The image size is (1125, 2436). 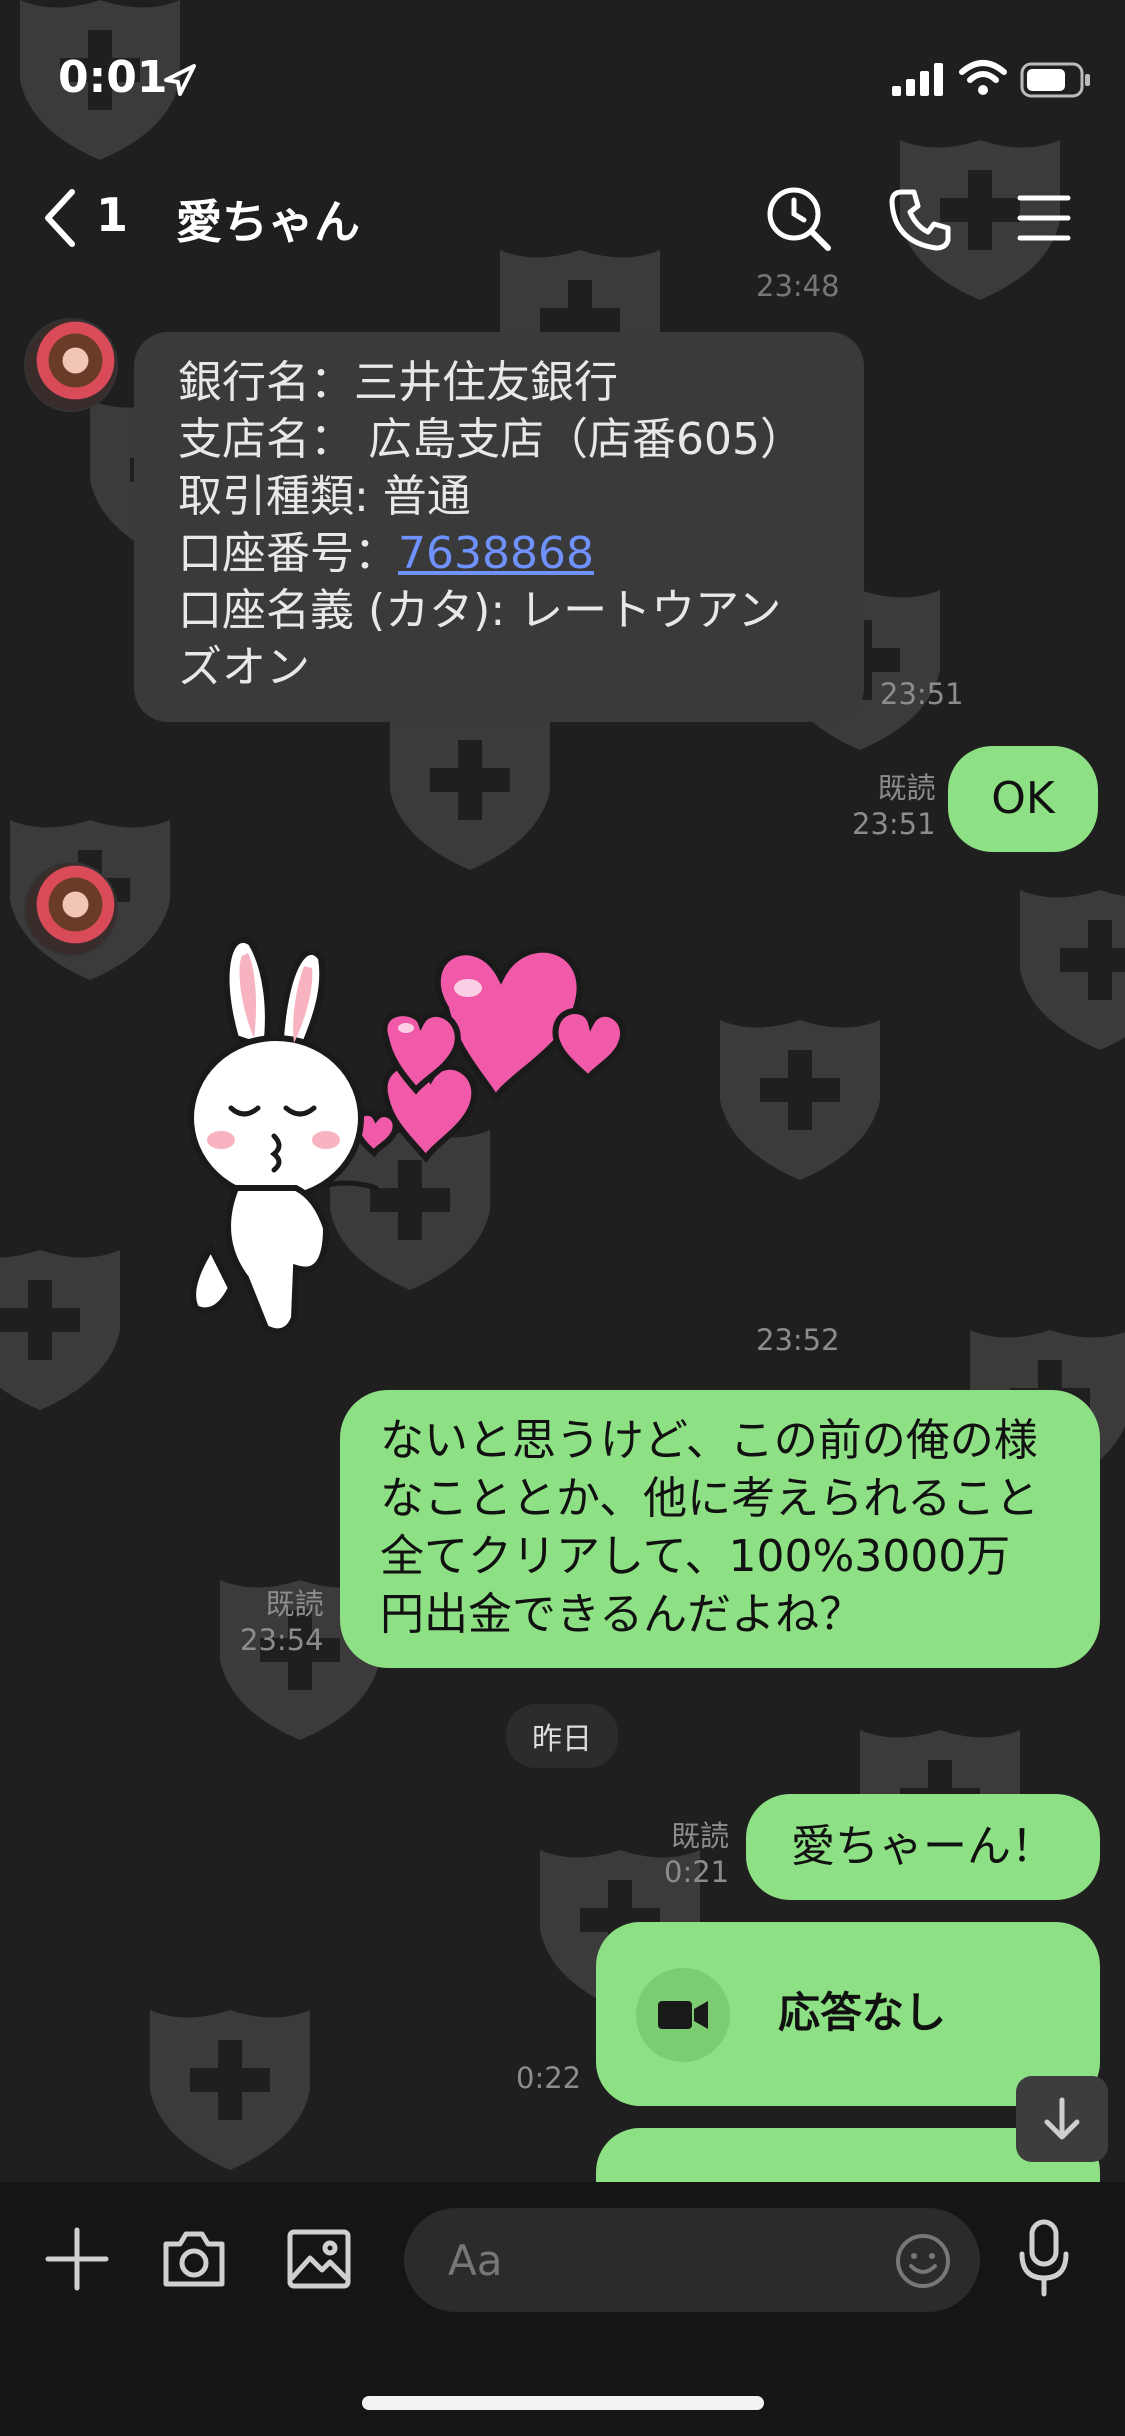 What do you see at coordinates (480, 610) in the screenshot?
I see `message-line: 口座名義 (カタ): レートウアン` at bounding box center [480, 610].